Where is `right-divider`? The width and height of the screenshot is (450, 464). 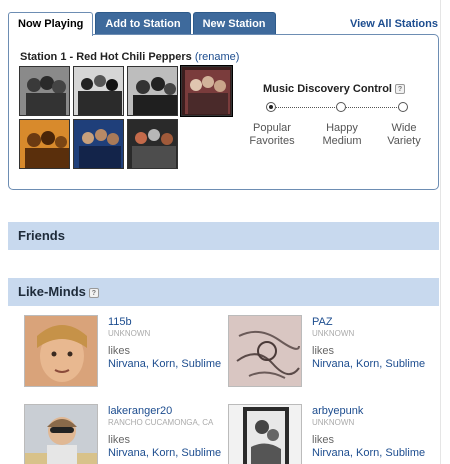 right-divider is located at coordinates (440, 232).